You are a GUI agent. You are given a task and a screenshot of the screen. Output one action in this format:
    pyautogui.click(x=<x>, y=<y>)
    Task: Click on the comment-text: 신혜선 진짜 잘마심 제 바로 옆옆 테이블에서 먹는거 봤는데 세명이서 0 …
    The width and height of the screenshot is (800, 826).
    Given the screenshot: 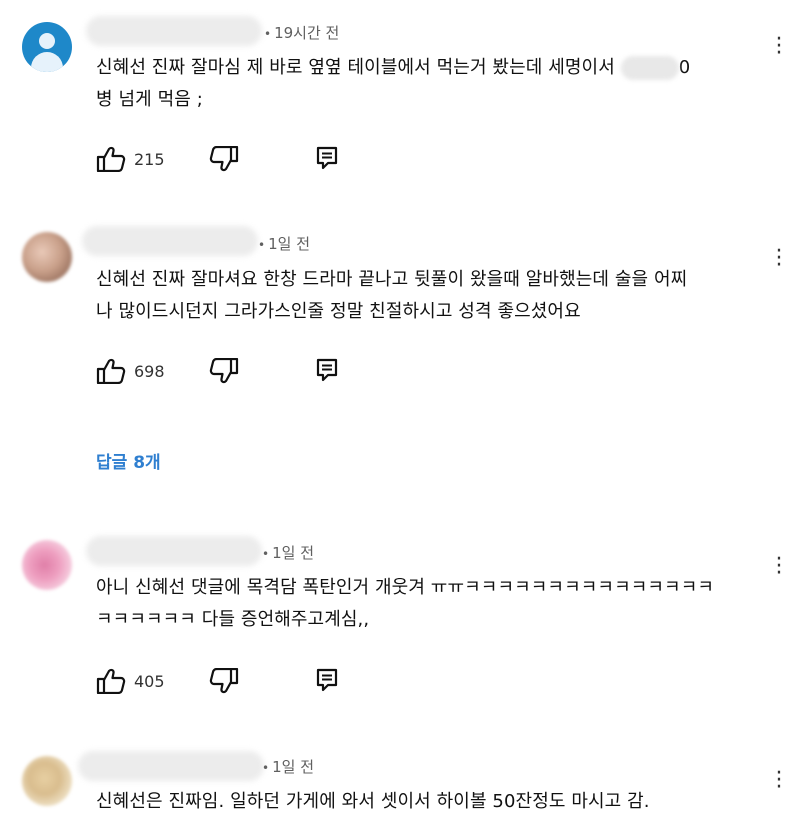 What is the action you would take?
    pyautogui.click(x=434, y=84)
    